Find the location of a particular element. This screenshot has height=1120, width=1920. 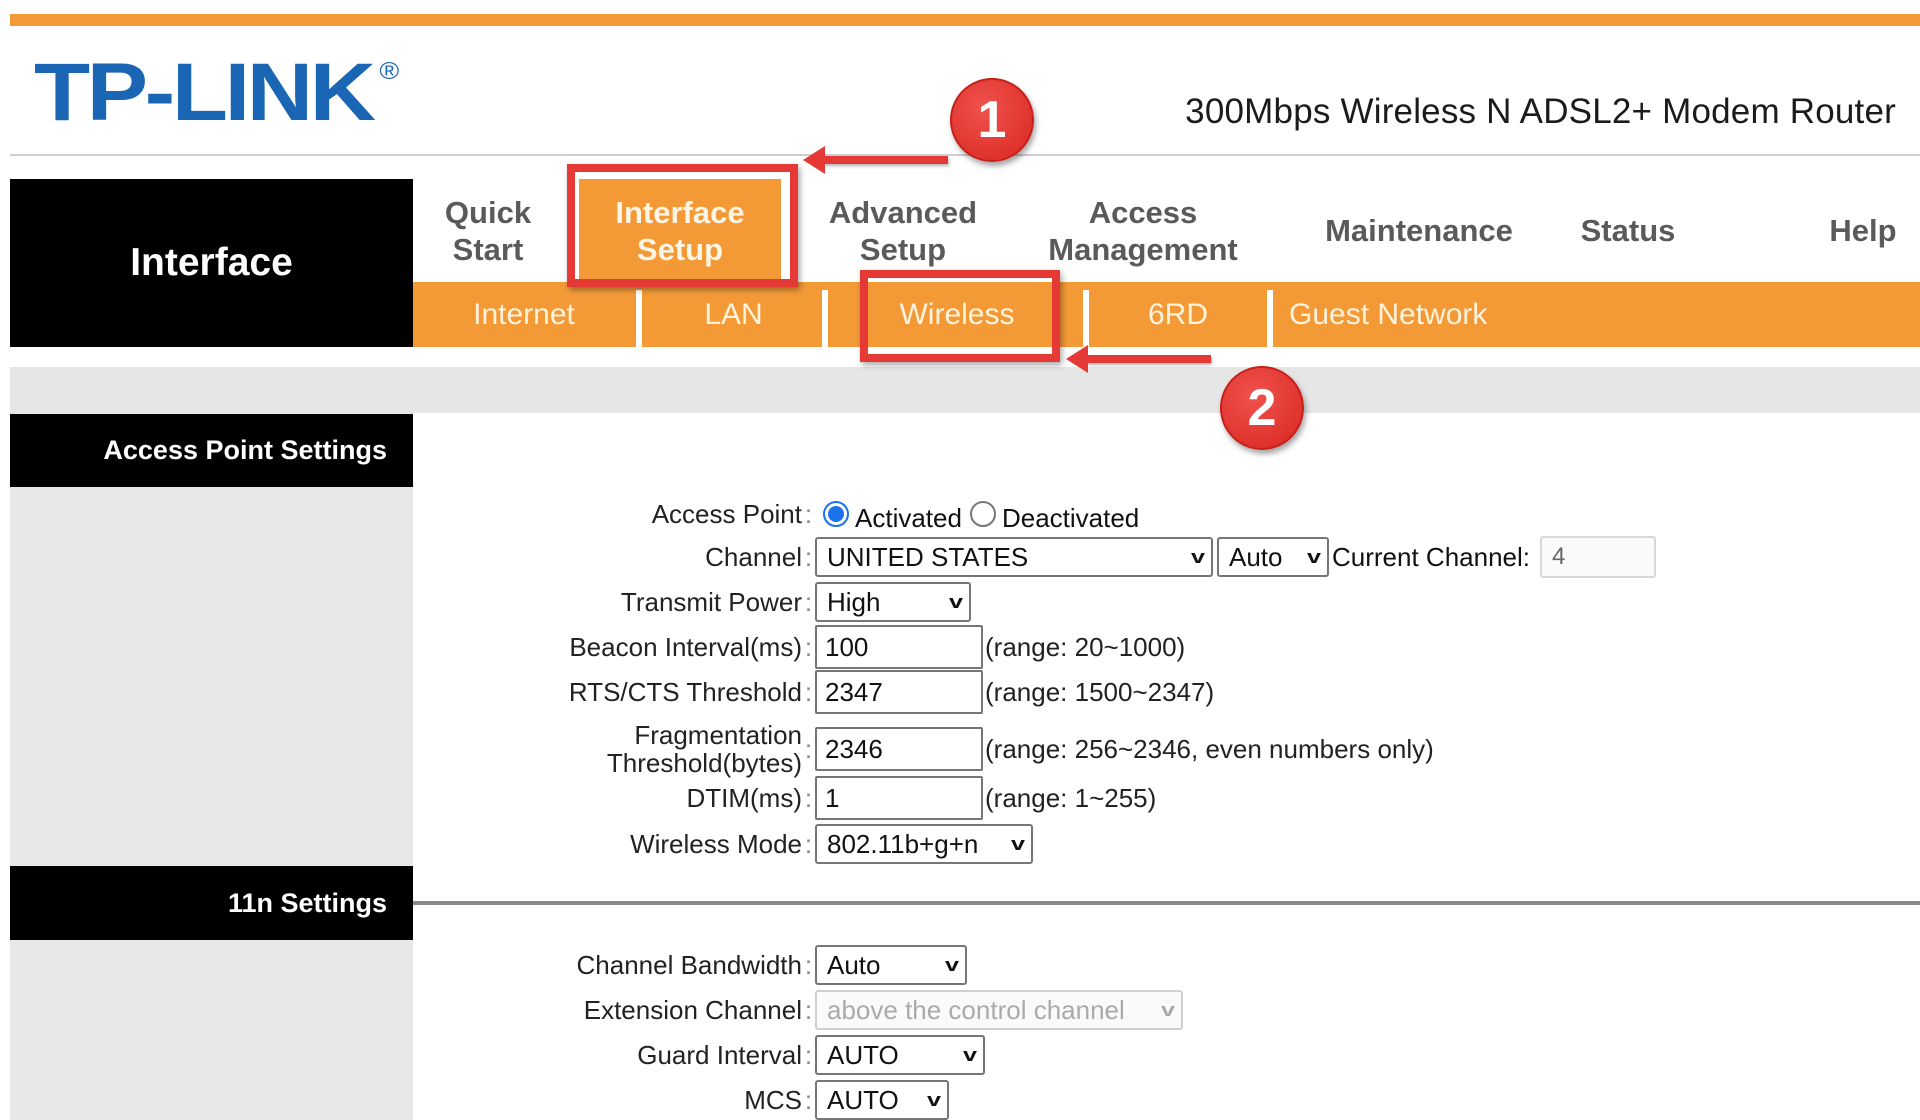

field-label: DTIM(ms) is located at coordinates (744, 798).